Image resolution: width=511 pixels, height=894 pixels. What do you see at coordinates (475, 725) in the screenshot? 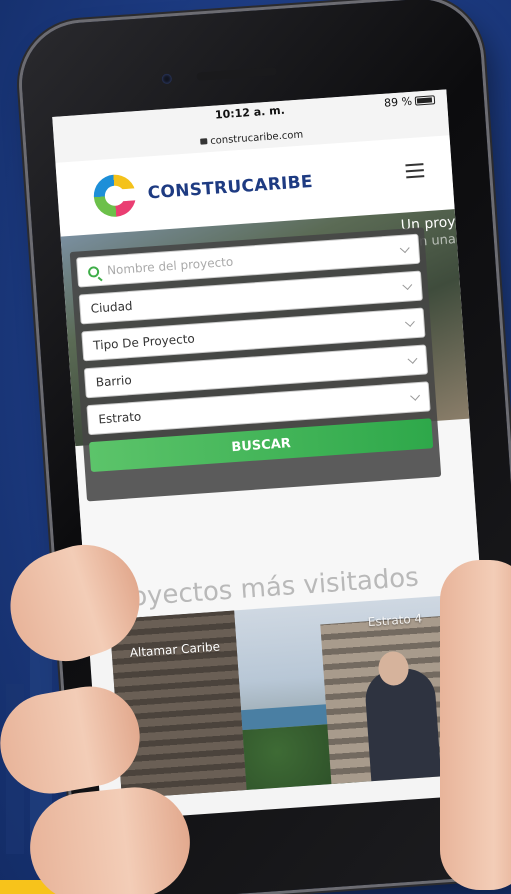
I see `hand-palm` at bounding box center [475, 725].